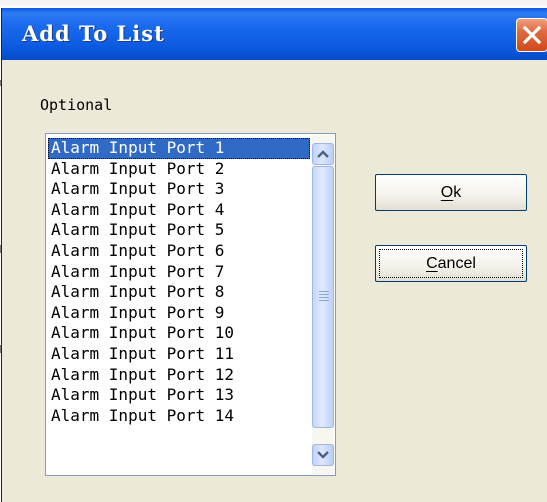 This screenshot has height=502, width=547. I want to click on ok-button: Ok, so click(451, 192).